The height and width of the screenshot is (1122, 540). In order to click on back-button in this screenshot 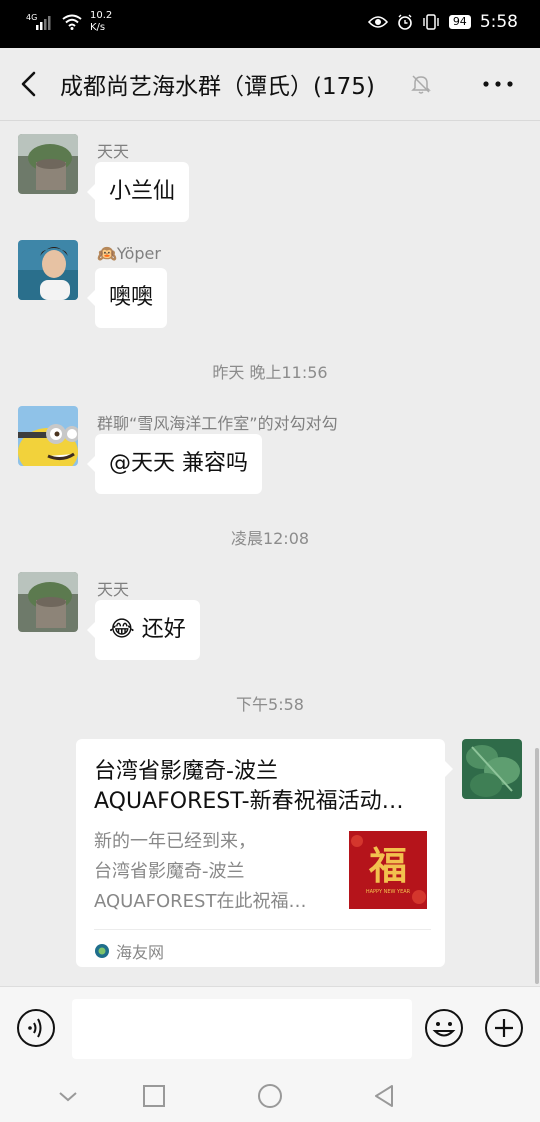, I will do `click(30, 84)`.